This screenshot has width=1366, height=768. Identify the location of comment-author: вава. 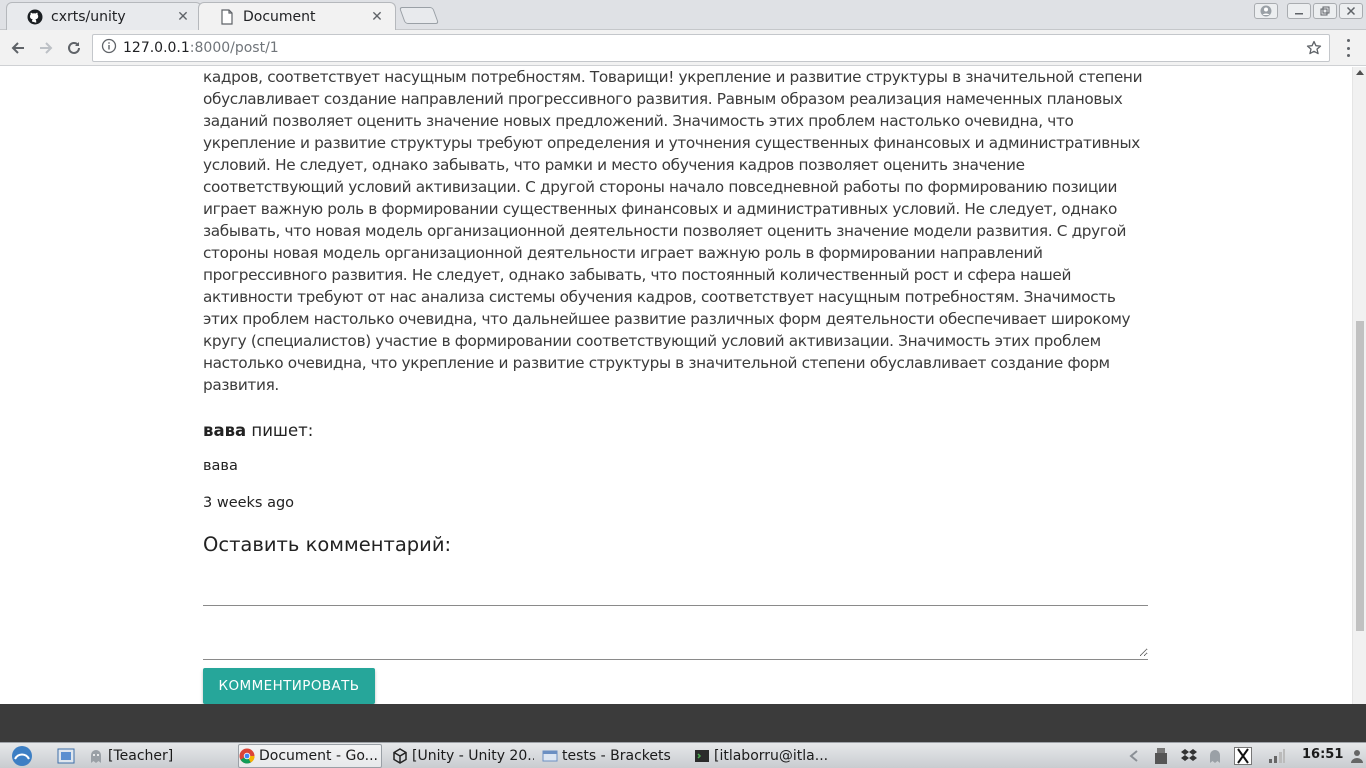
(225, 430).